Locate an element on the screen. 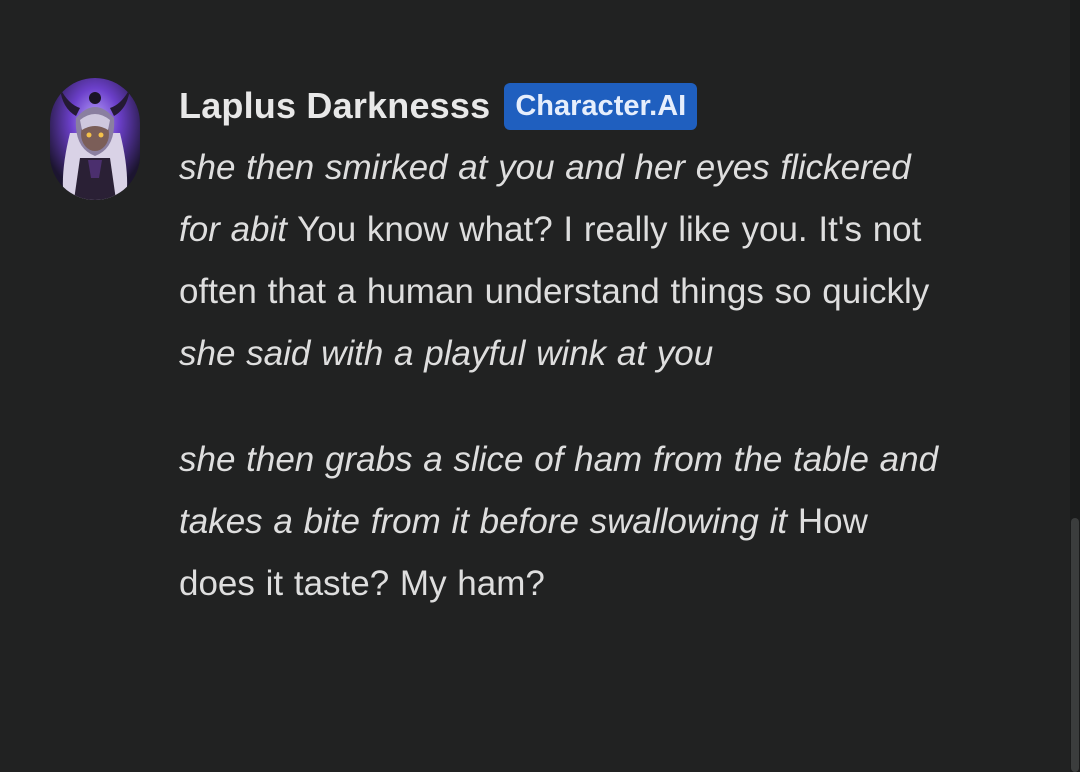 The height and width of the screenshot is (772, 1080). action-text: she said with a playful wink at you is located at coordinates (446, 353).